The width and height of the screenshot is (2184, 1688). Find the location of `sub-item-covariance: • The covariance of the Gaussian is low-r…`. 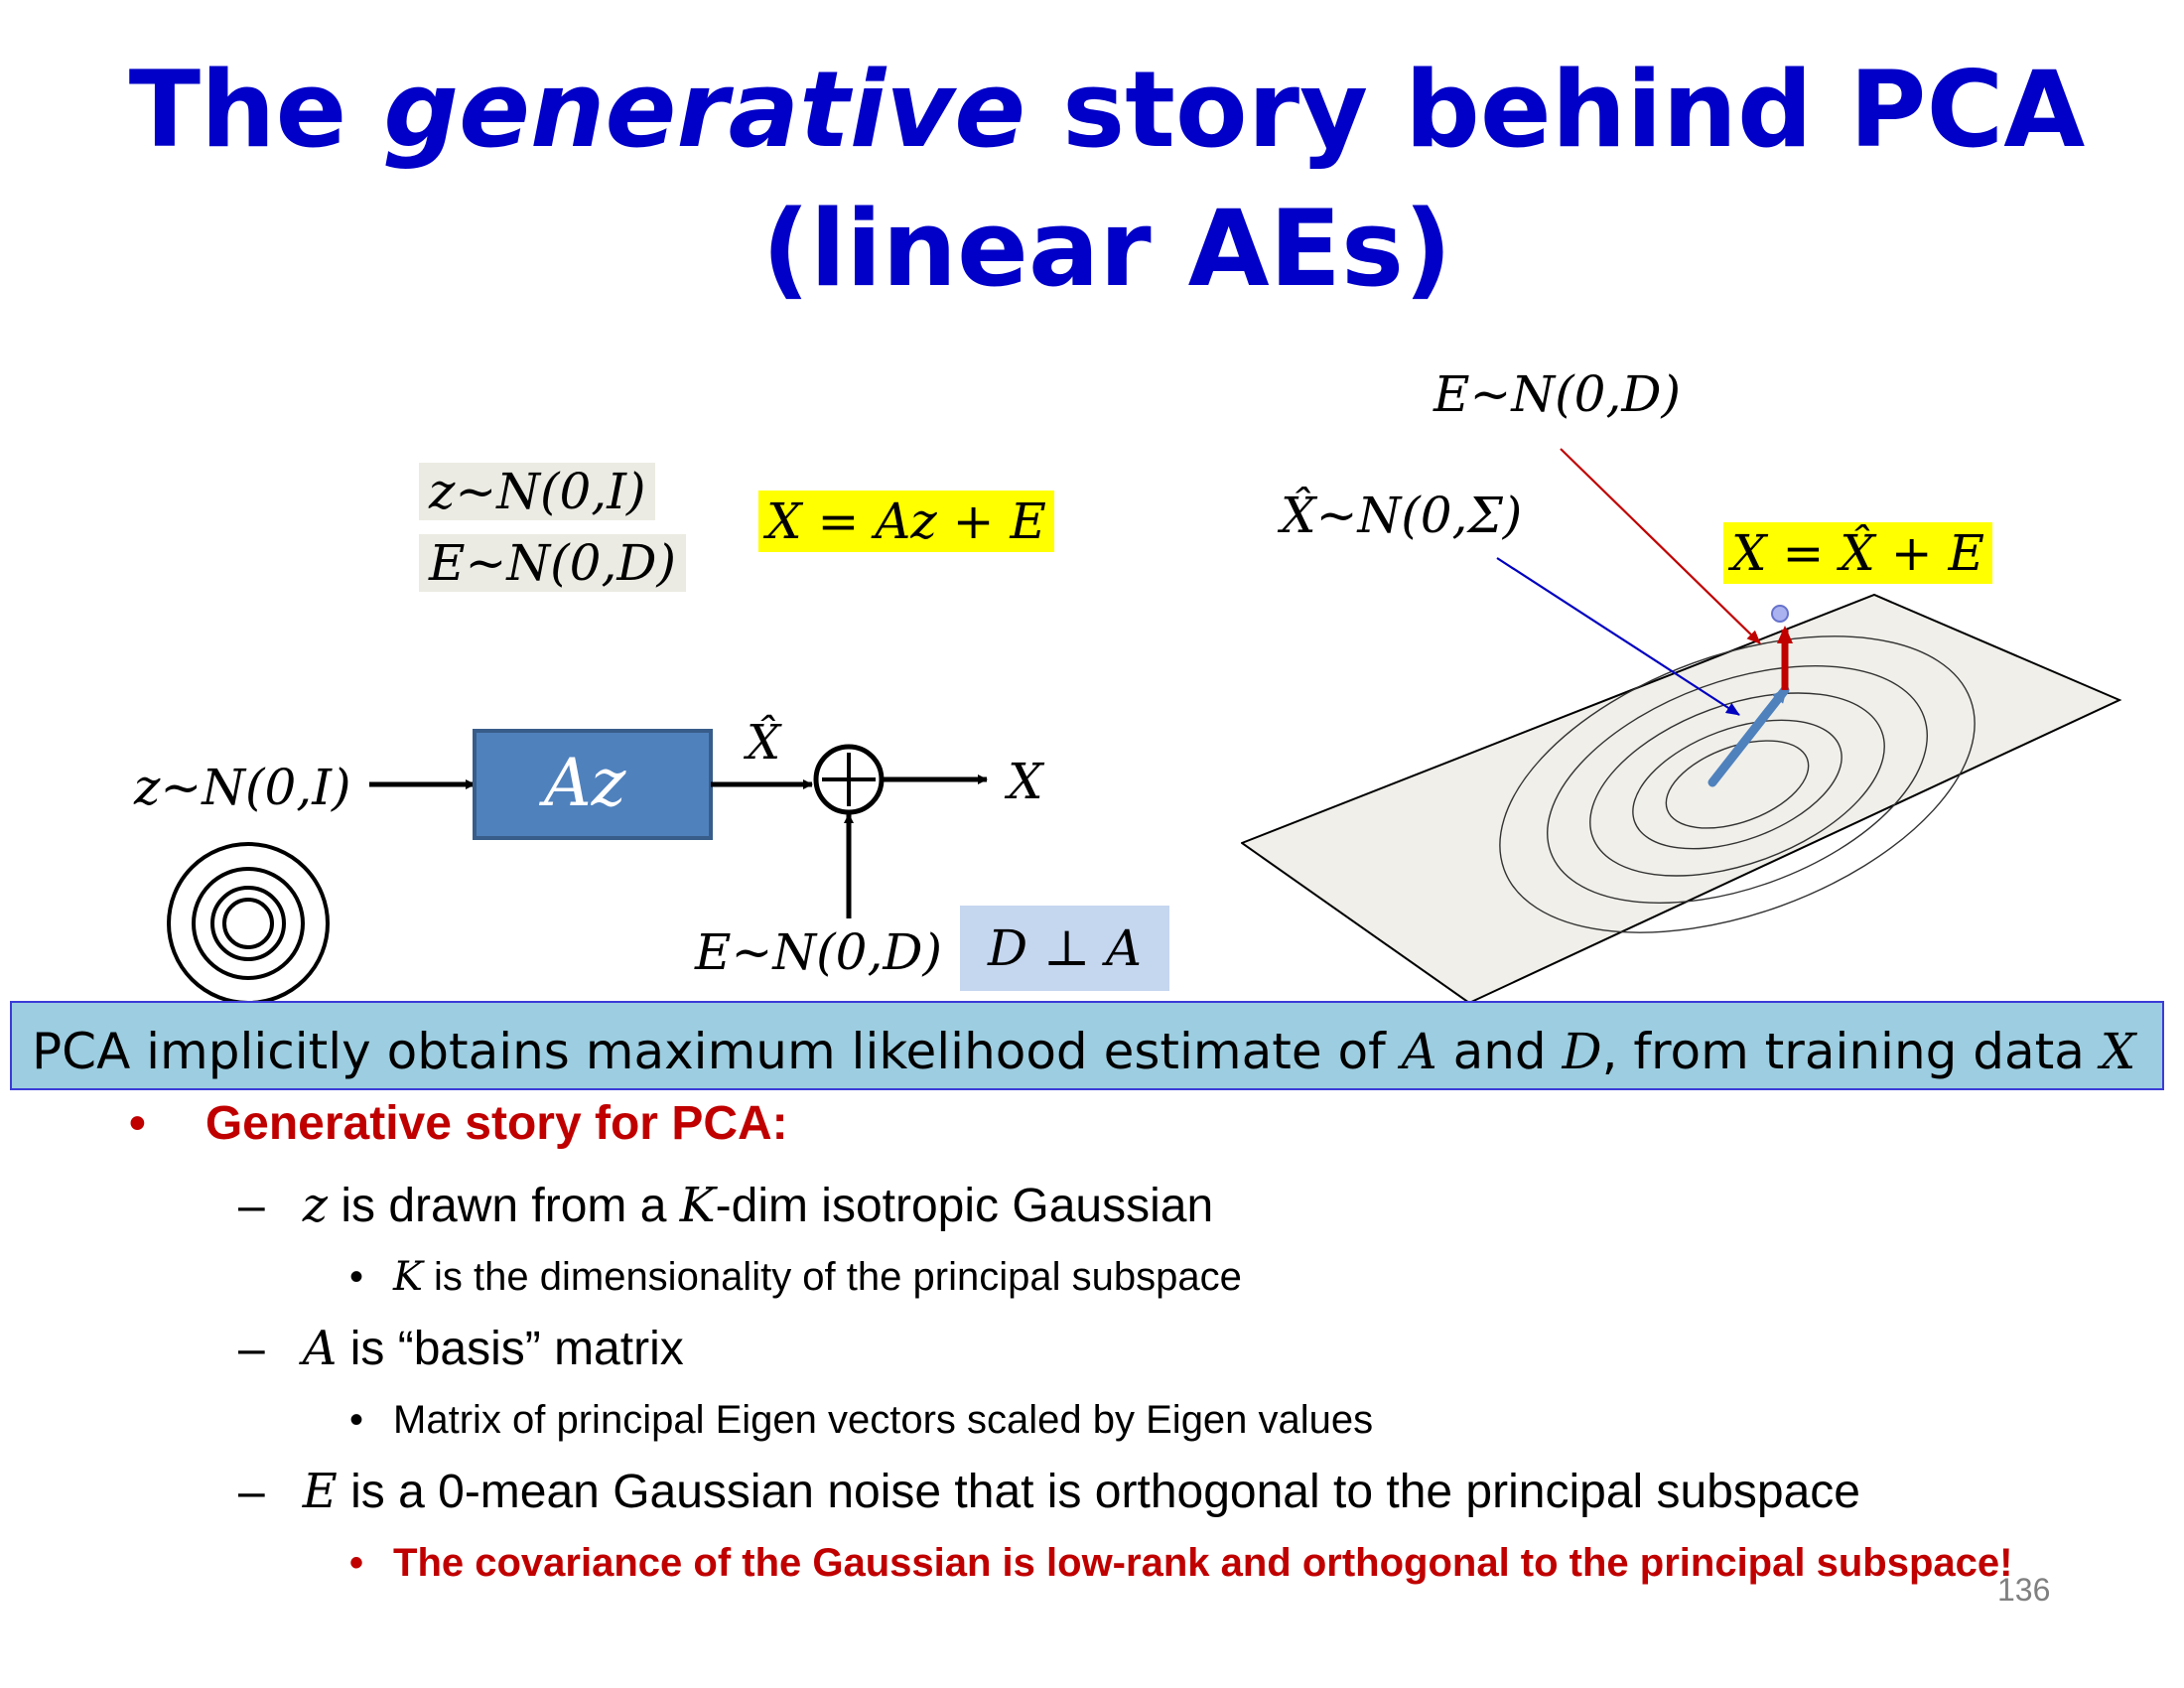

sub-item-covariance: • The covariance of the Gaussian is low-r… is located at coordinates (1181, 1563).